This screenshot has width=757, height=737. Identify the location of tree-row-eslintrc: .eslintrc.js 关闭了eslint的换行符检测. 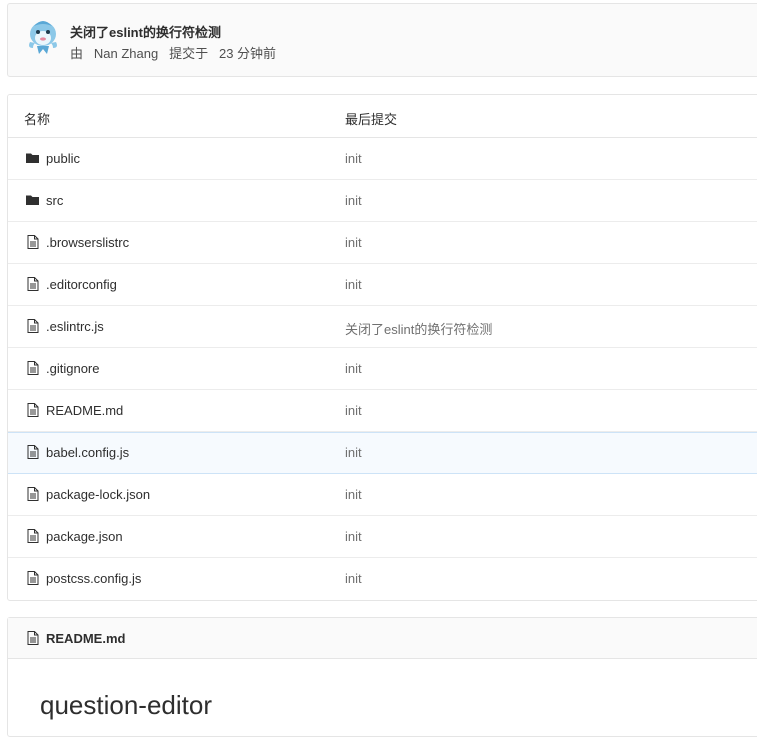
(382, 327).